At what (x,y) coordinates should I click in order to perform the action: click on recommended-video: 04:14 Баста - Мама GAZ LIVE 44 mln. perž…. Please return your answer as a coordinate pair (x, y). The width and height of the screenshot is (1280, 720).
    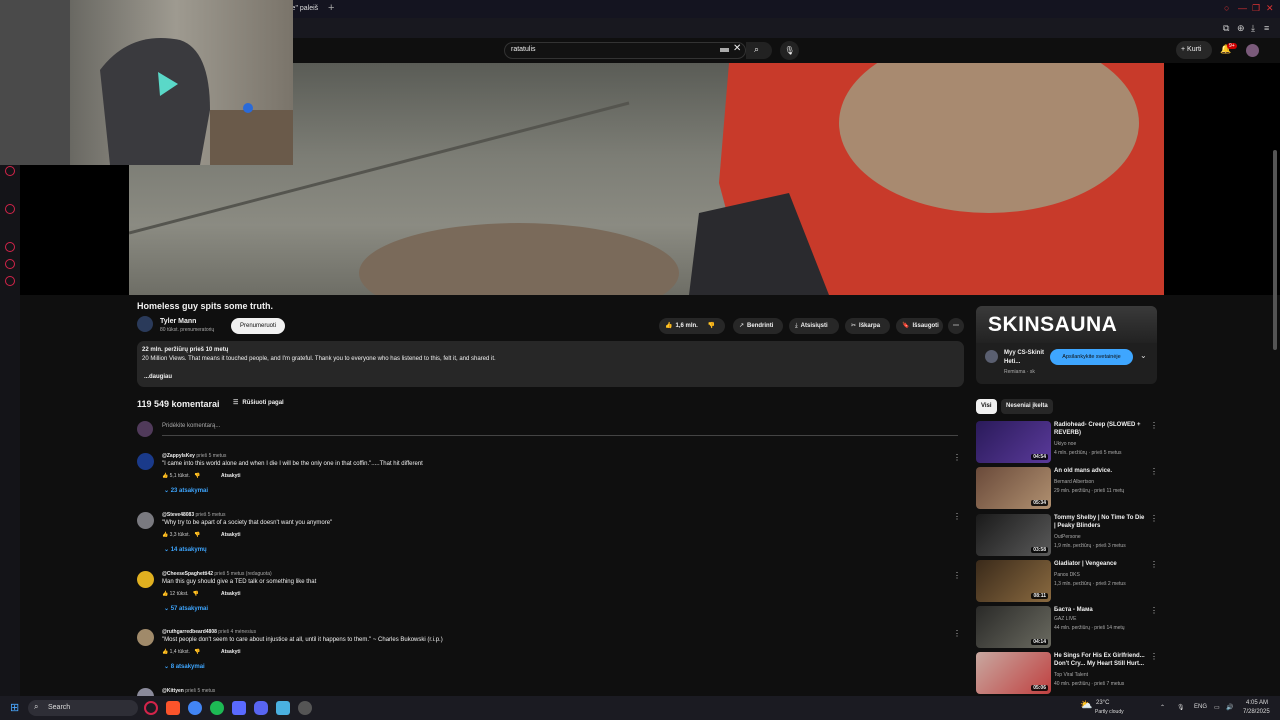
    Looking at the image, I should click on (1067, 628).